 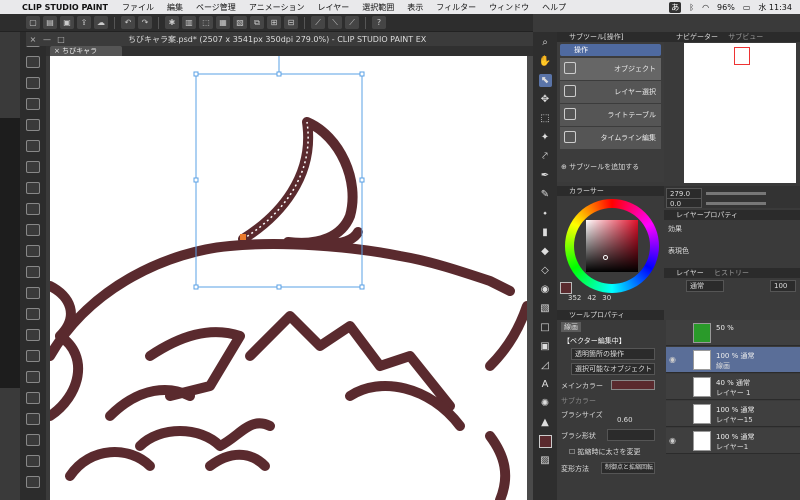 I want to click on magic-wand-icon: ✦, so click(x=545, y=137).